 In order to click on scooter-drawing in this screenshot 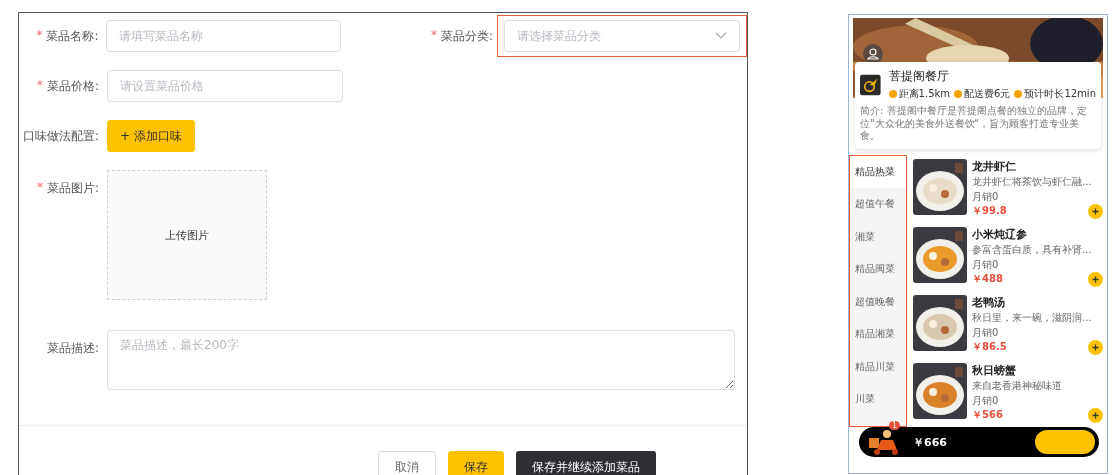, I will do `click(884, 442)`.